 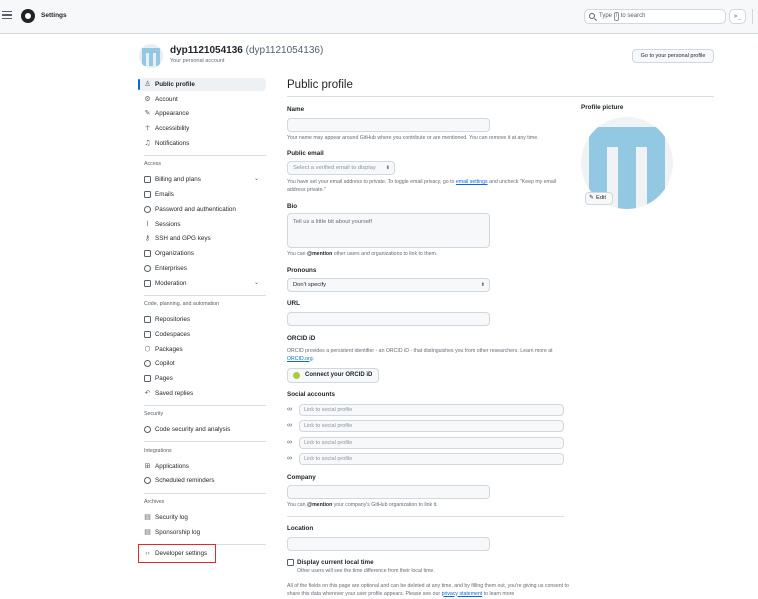 What do you see at coordinates (341, 168) in the screenshot?
I see `public-email-select: Select a verified email to display ⬍` at bounding box center [341, 168].